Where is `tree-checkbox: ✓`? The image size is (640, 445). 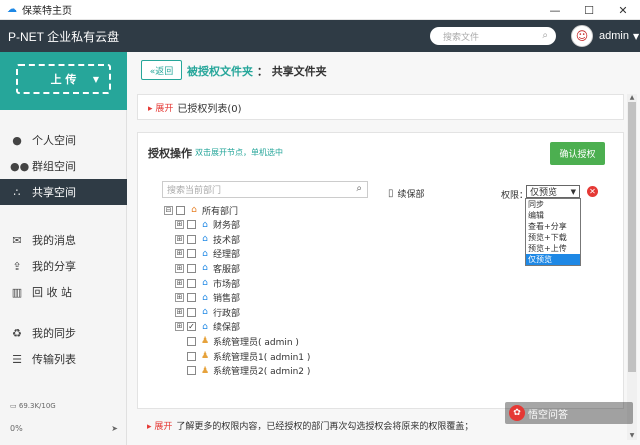
tree-checkbox: ✓ is located at coordinates (191, 327).